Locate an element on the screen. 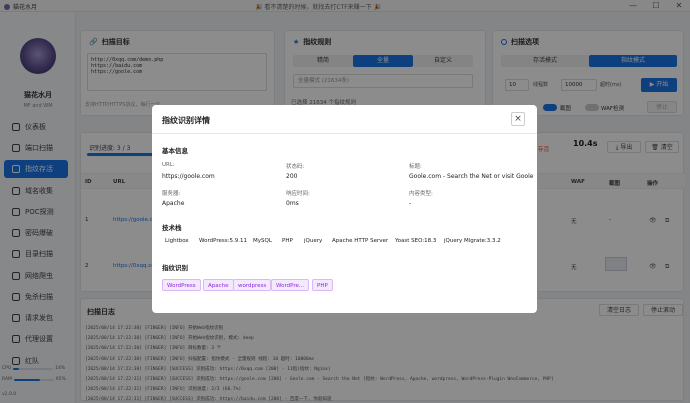 The height and width of the screenshot is (403, 690). tech-stack-title: 技术栈 is located at coordinates (172, 228).